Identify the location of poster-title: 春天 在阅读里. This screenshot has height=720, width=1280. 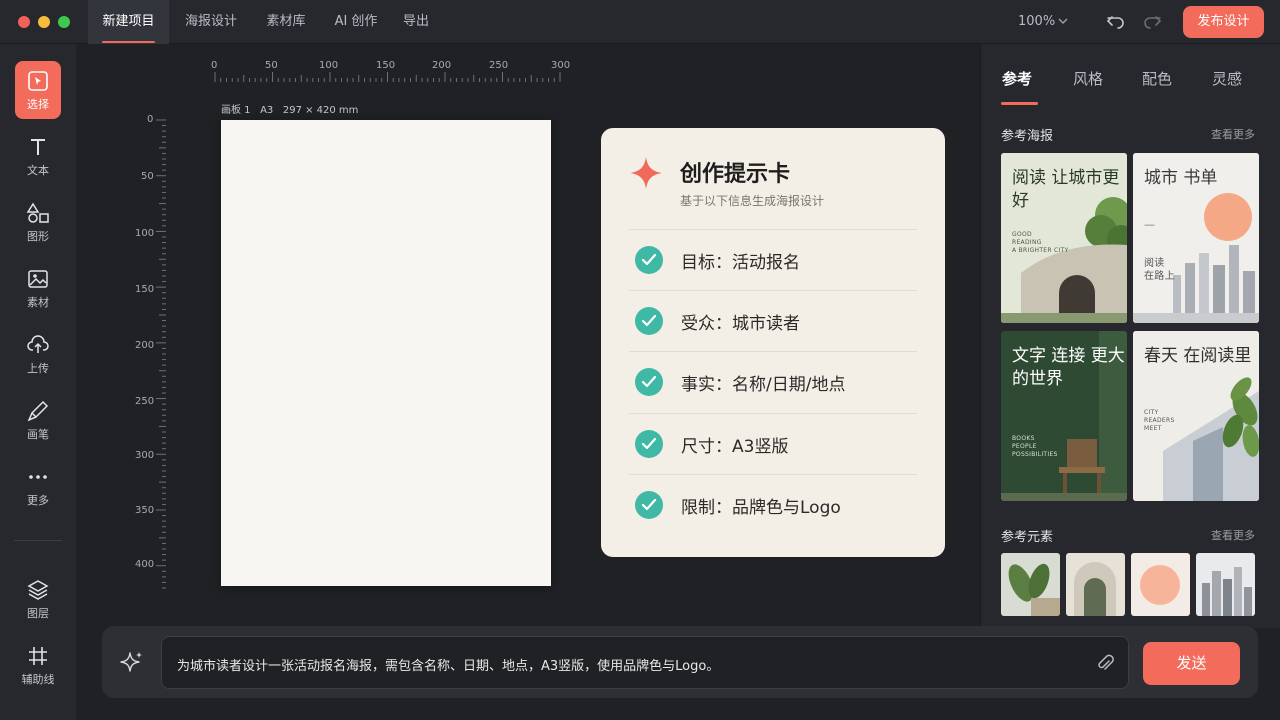
(1198, 356).